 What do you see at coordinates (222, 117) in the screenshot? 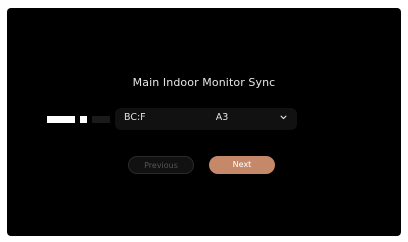
I see `select-value-suffix: A3` at bounding box center [222, 117].